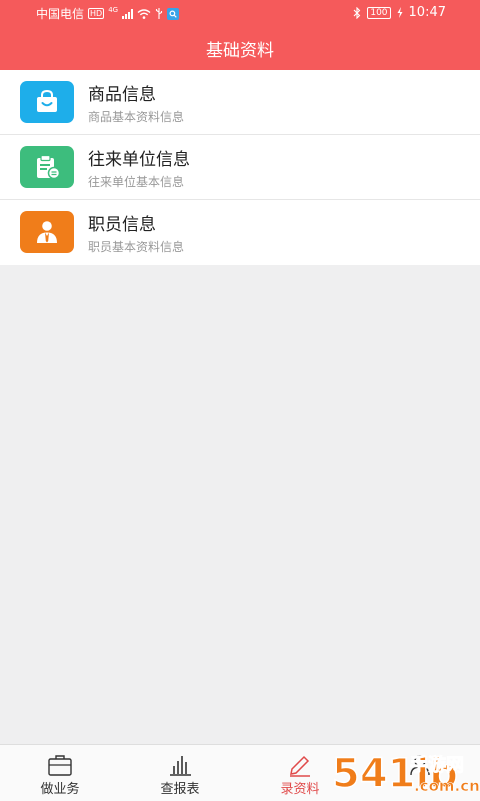 The height and width of the screenshot is (801, 480). What do you see at coordinates (180, 789) in the screenshot?
I see `tab-label: 查报表` at bounding box center [180, 789].